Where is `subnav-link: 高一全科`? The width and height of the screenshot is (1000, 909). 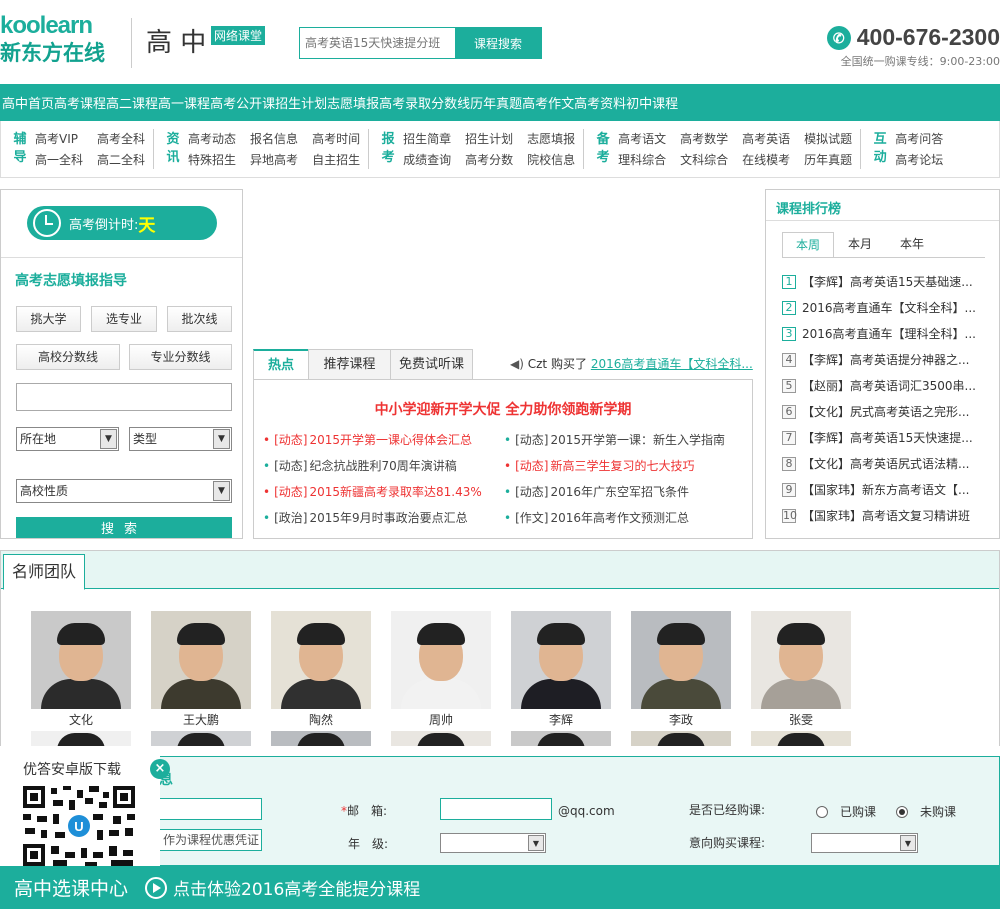
subnav-link: 高一全科 is located at coordinates (59, 159).